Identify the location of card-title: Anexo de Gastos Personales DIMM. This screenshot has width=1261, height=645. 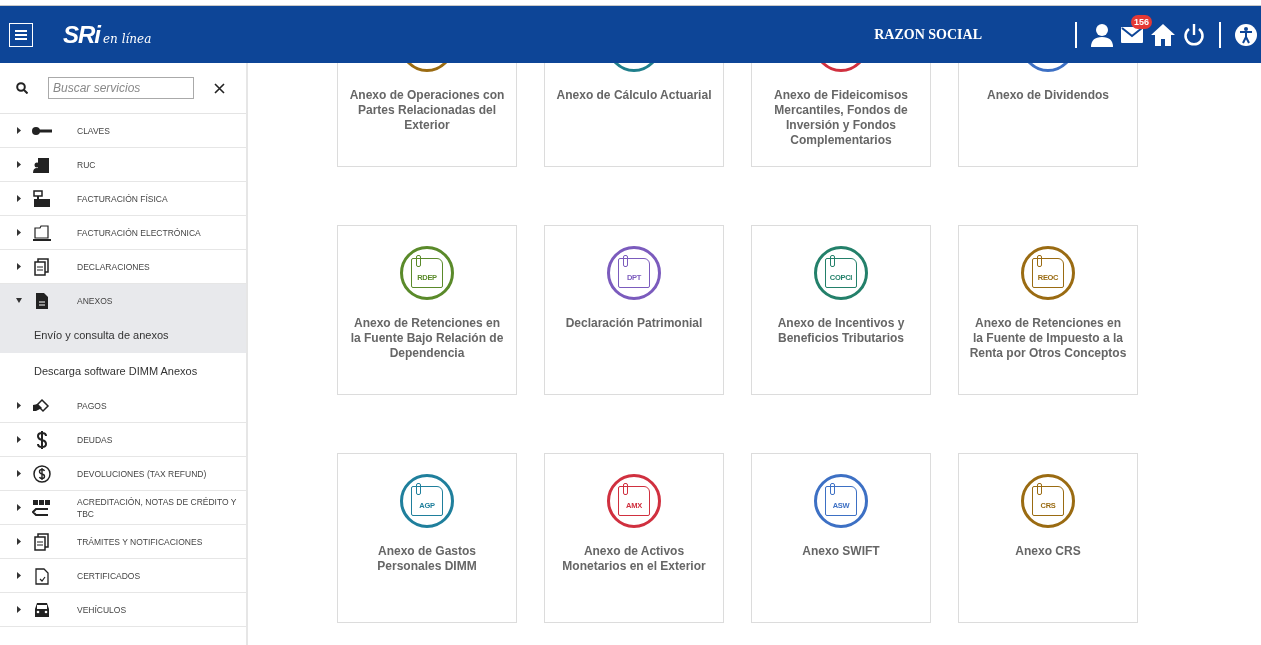
(427, 559).